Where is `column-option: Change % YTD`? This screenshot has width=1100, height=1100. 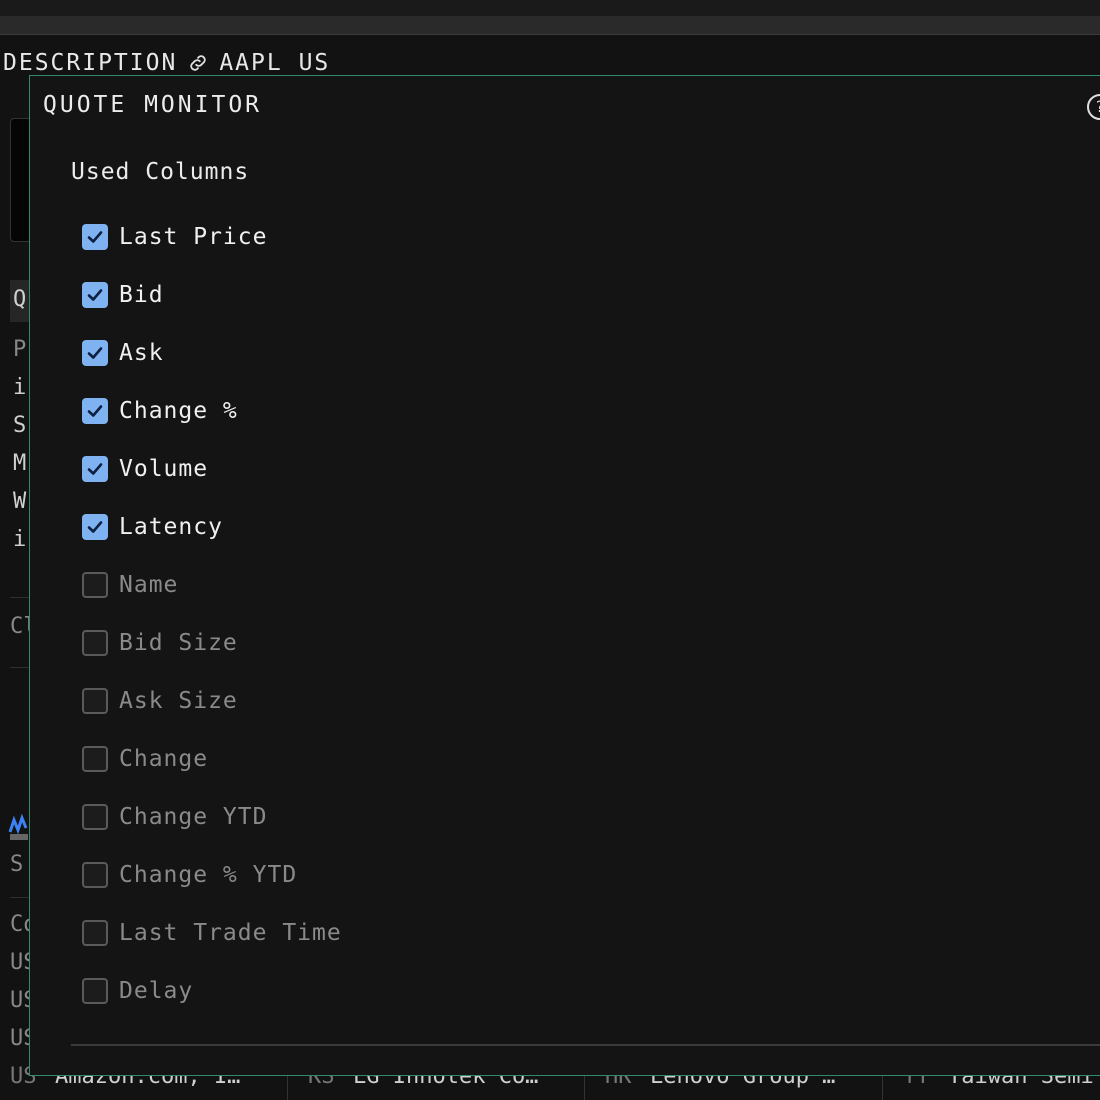
column-option: Change % YTD is located at coordinates (212, 875).